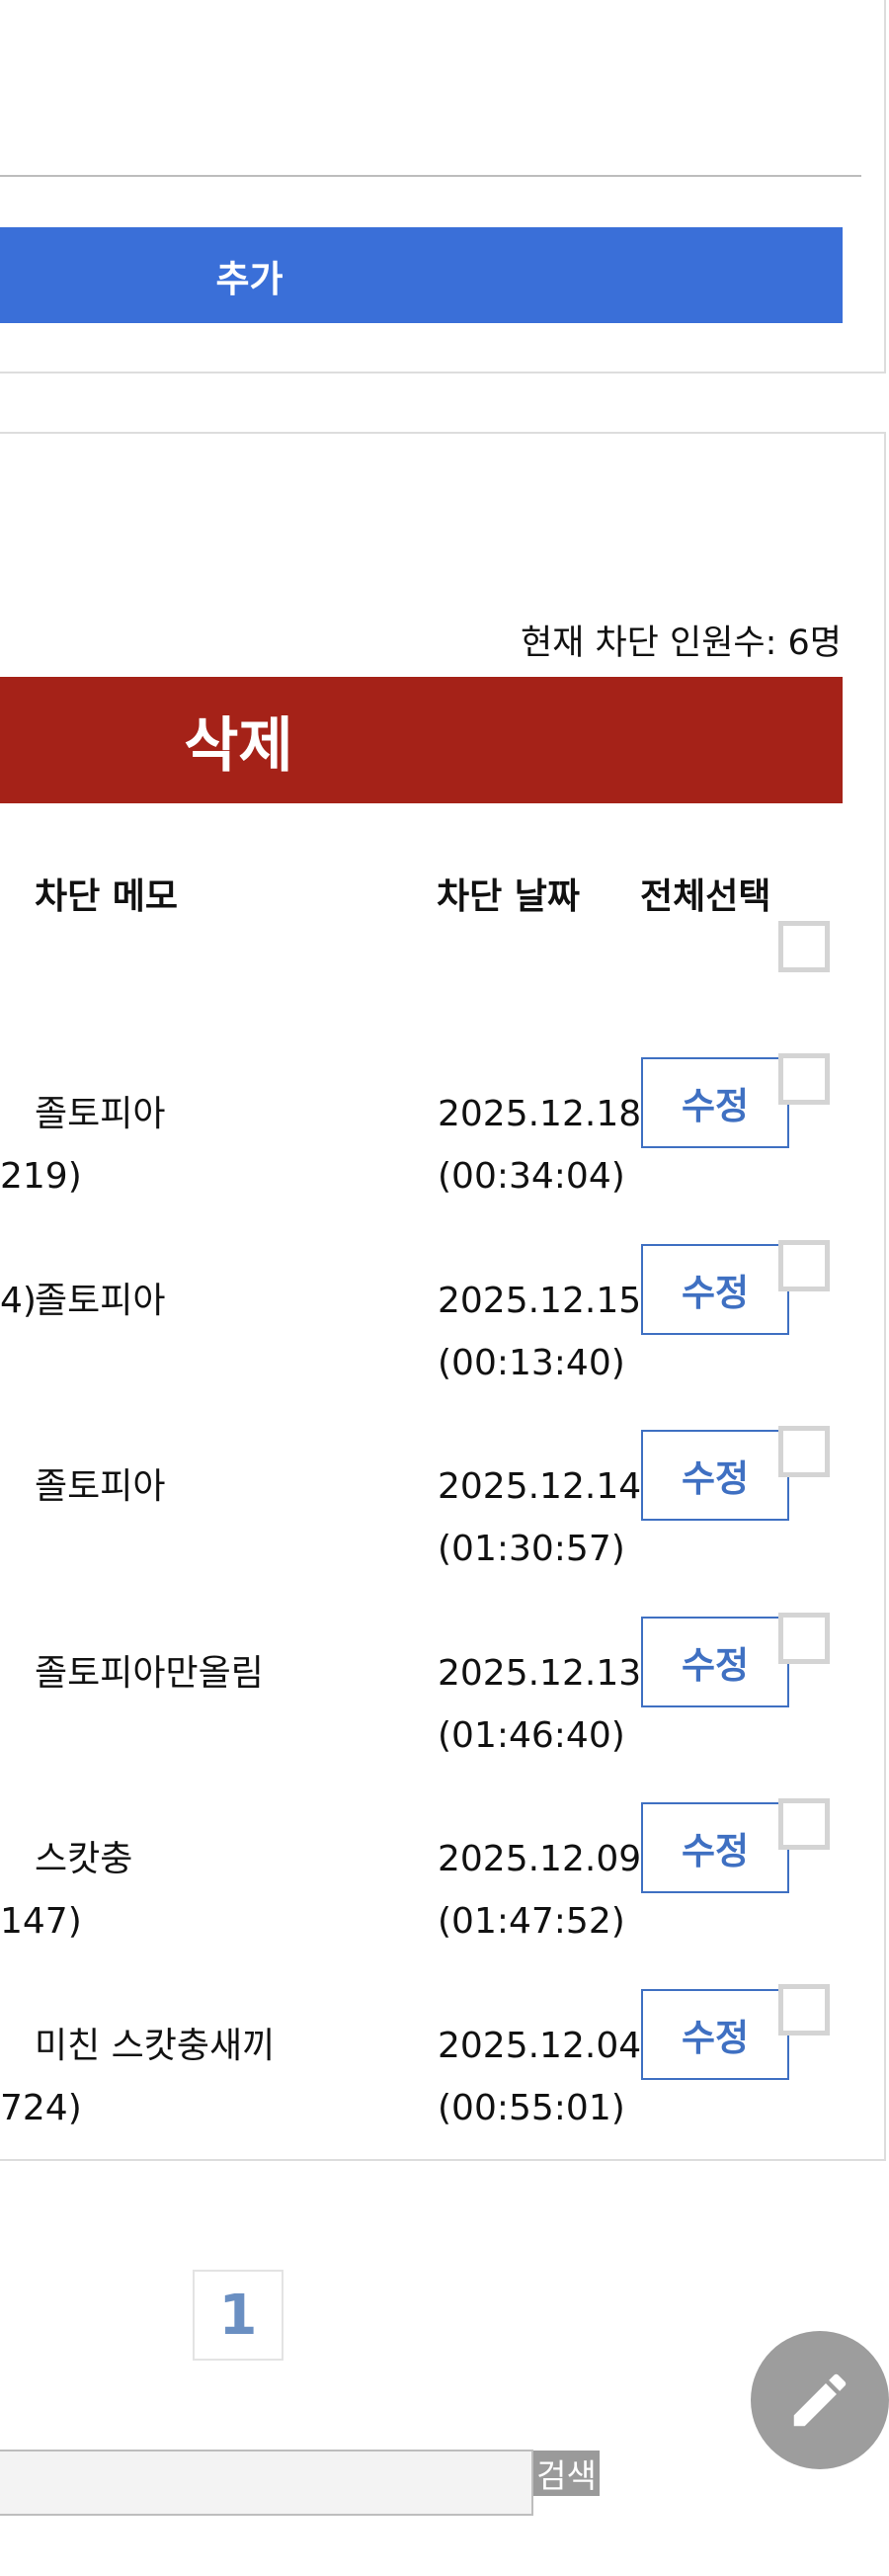 This screenshot has height=2576, width=889. I want to click on add-button-label: 추가, so click(249, 278).